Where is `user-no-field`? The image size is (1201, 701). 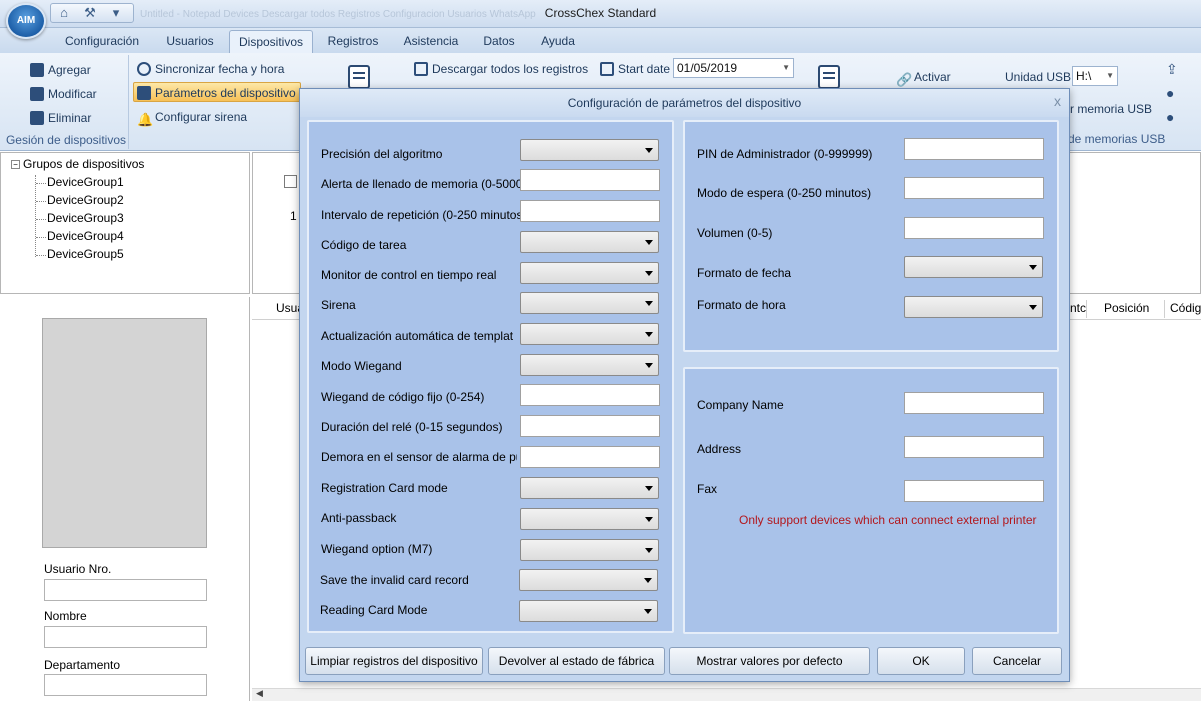 user-no-field is located at coordinates (125, 590).